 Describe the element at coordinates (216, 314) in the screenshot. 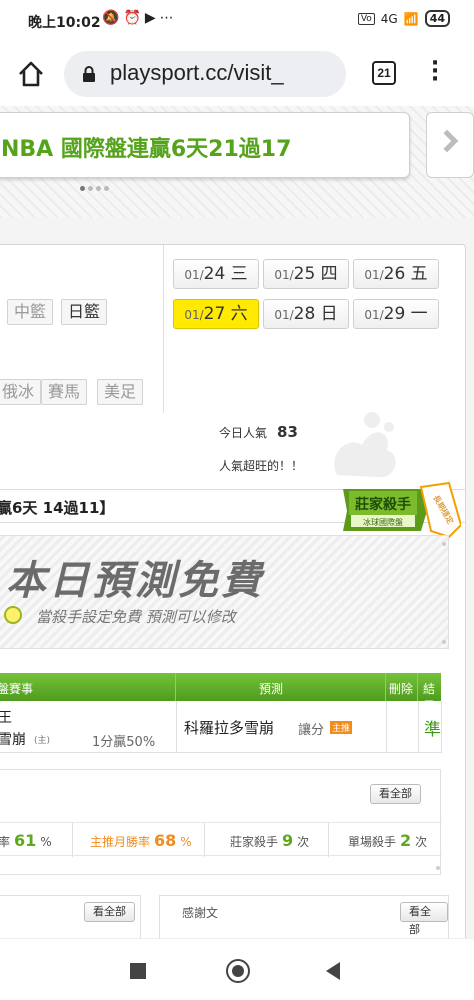

I see `date-0127-selected: 01/27 六` at that location.